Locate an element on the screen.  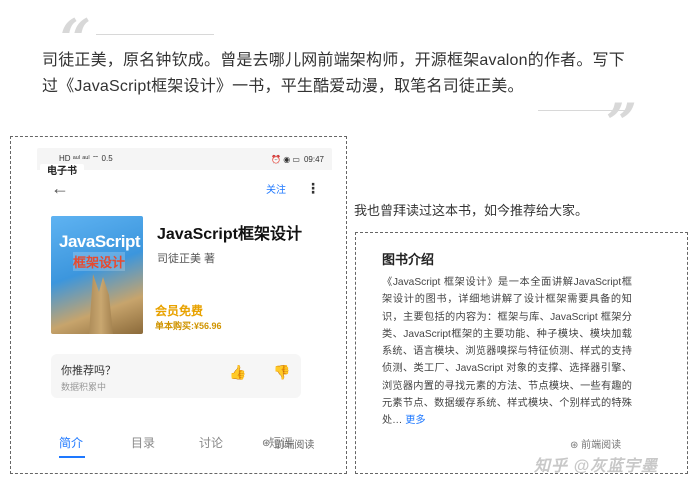
book-title: JavaScript框架设计 is located at coordinates (229, 234).